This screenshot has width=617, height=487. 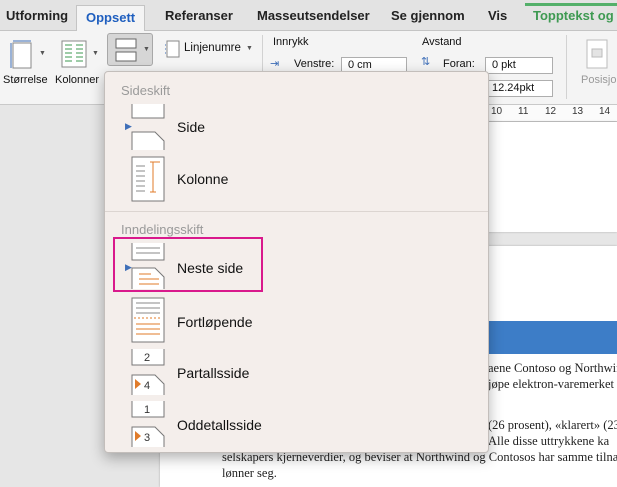 What do you see at coordinates (146, 49) in the screenshot?
I see `breaks-dropdown-icon: ▼` at bounding box center [146, 49].